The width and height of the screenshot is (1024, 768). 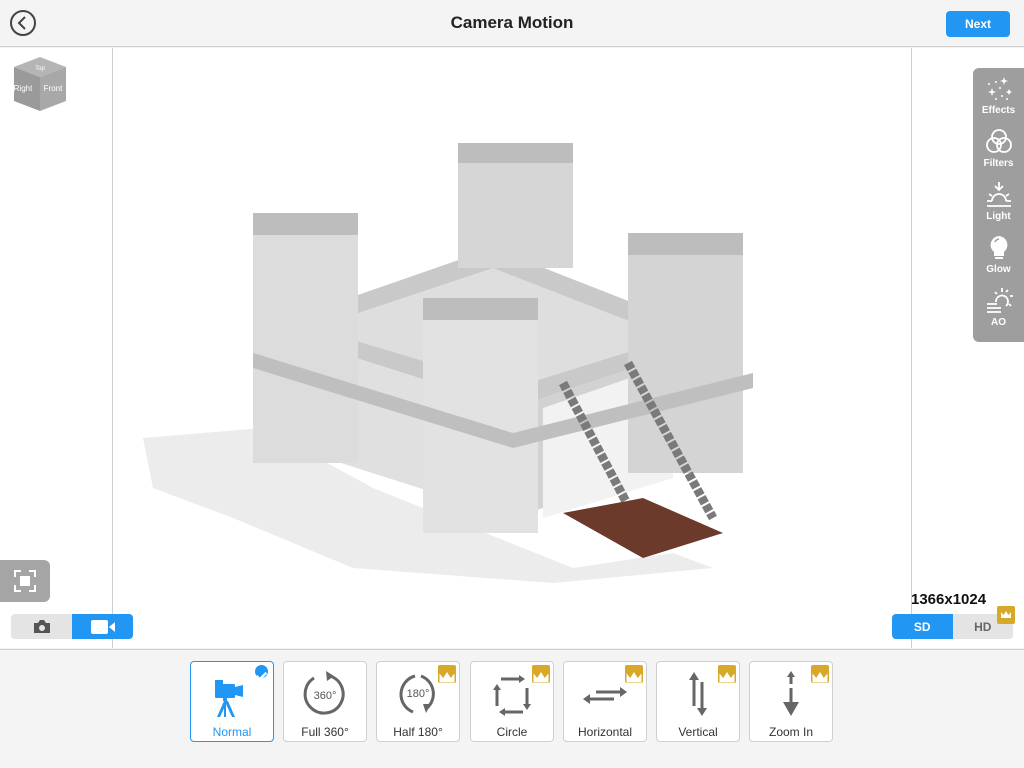 I want to click on hd-premium-badge, so click(x=1006, y=615).